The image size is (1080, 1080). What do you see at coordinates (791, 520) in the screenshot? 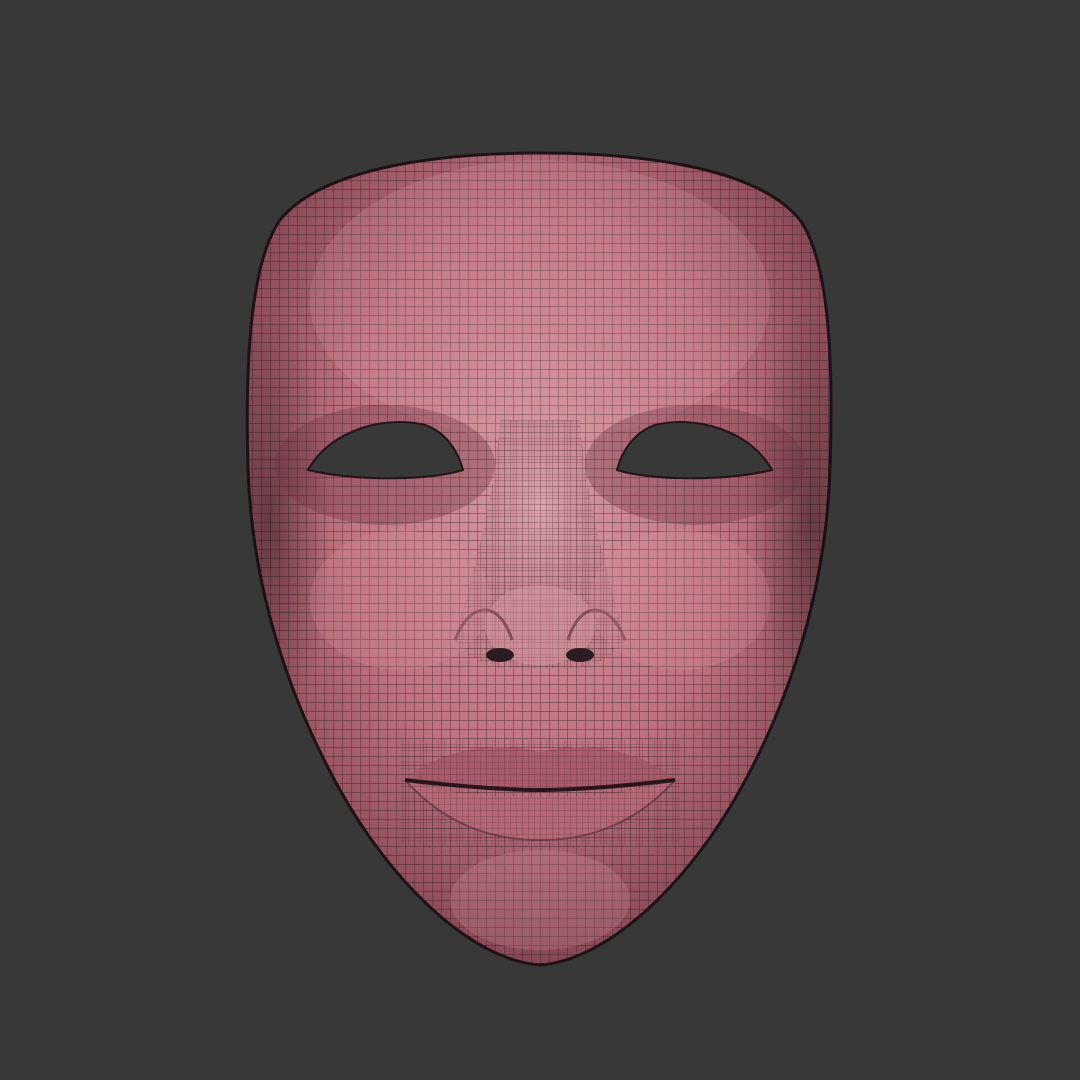
I see `right-temple-shade` at bounding box center [791, 520].